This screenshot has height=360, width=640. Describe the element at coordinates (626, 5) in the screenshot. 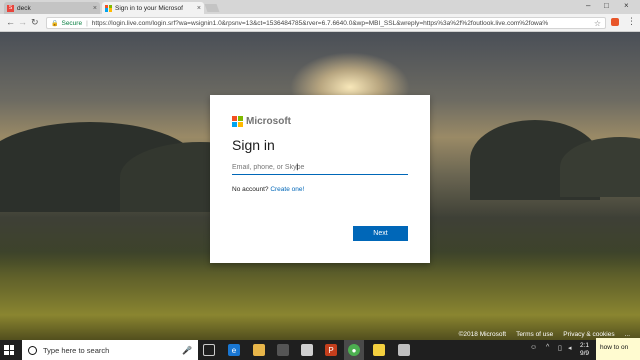

I see `close-window-icon: ×` at that location.